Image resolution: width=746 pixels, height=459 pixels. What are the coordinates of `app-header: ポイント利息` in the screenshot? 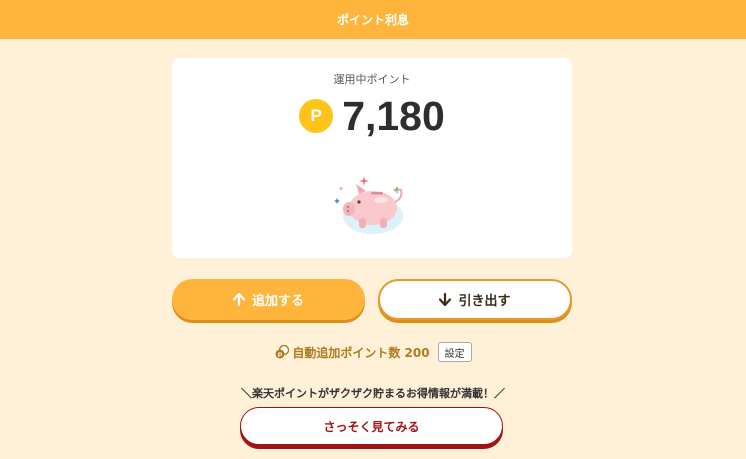 It's located at (373, 19).